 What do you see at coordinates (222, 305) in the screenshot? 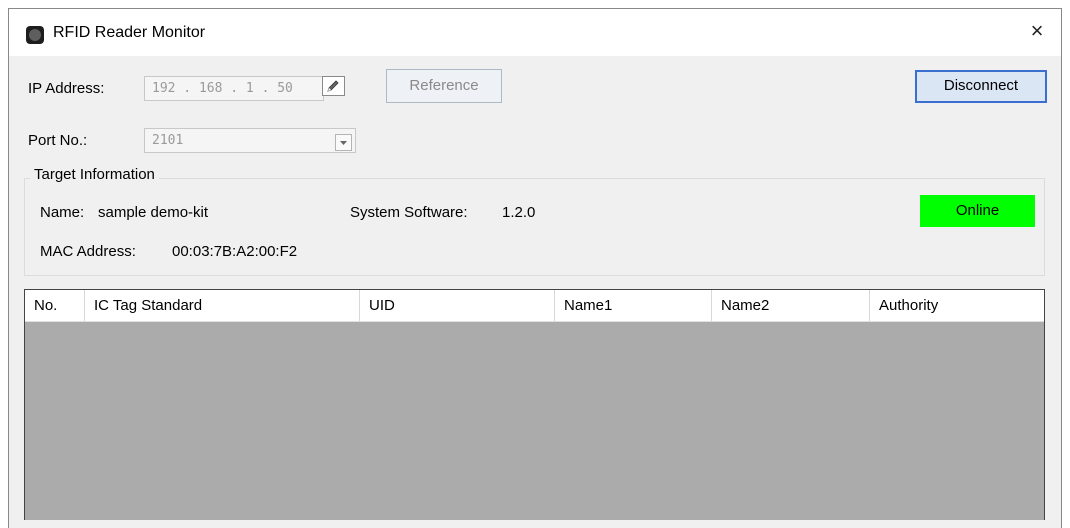
I see `column-header-ic-tag-standard: IC Tag Standard` at bounding box center [222, 305].